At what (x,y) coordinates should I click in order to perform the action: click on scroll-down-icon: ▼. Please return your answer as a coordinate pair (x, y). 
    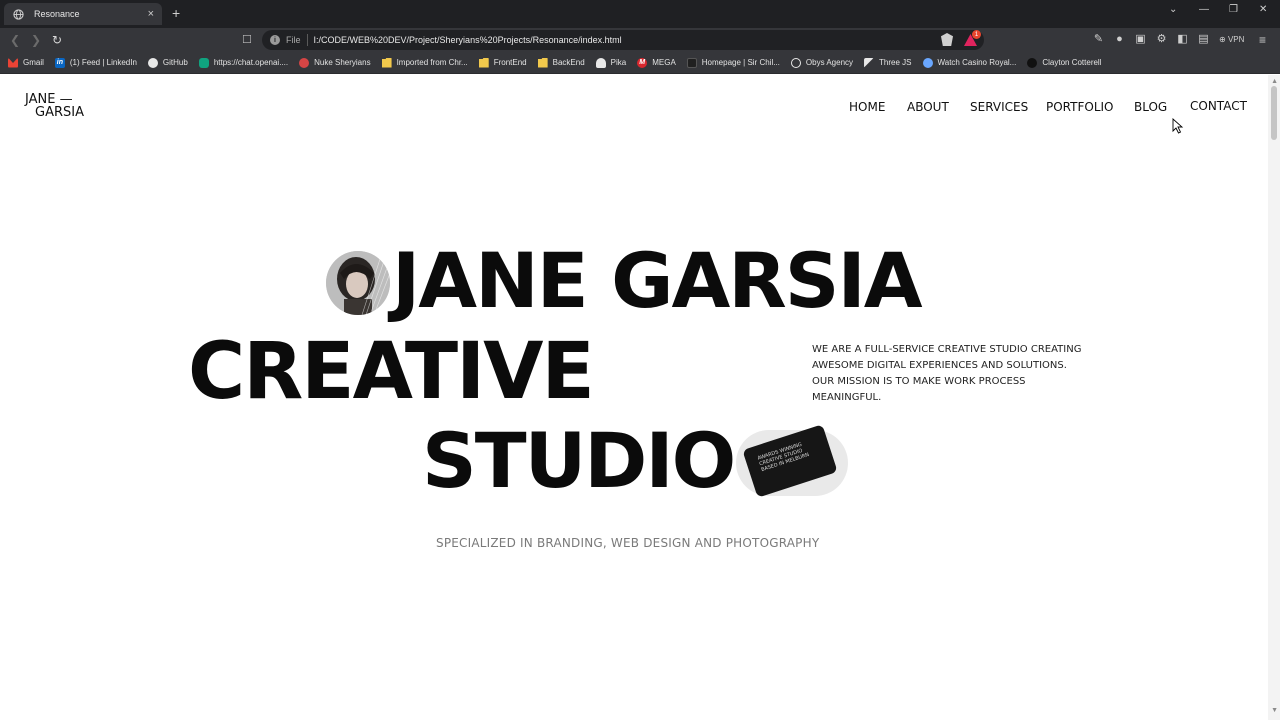
    Looking at the image, I should click on (1274, 710).